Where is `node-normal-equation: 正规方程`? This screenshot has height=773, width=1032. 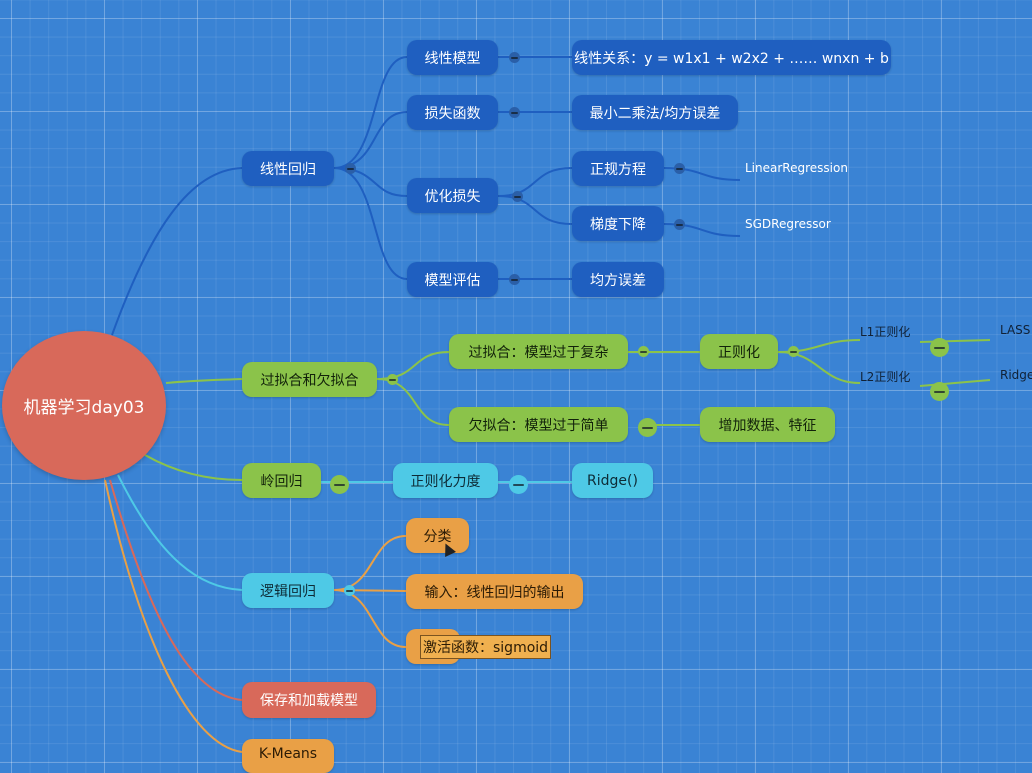
node-normal-equation: 正规方程 is located at coordinates (618, 168).